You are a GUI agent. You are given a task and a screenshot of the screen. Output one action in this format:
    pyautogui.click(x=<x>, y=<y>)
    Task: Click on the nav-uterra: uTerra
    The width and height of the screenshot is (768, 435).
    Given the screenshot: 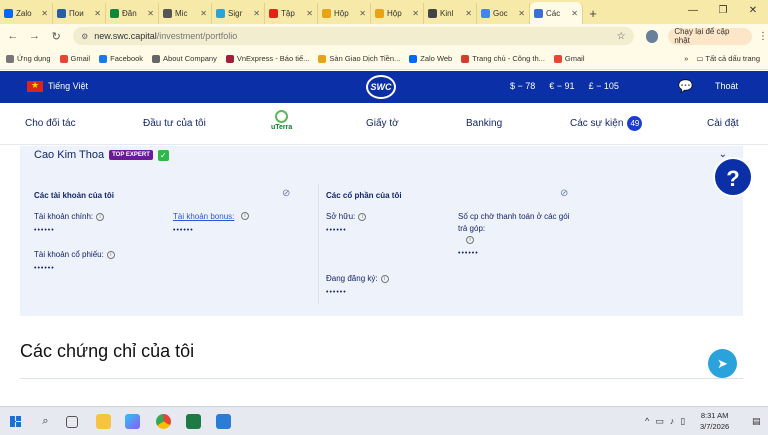 What is the action you would take?
    pyautogui.click(x=281, y=120)
    